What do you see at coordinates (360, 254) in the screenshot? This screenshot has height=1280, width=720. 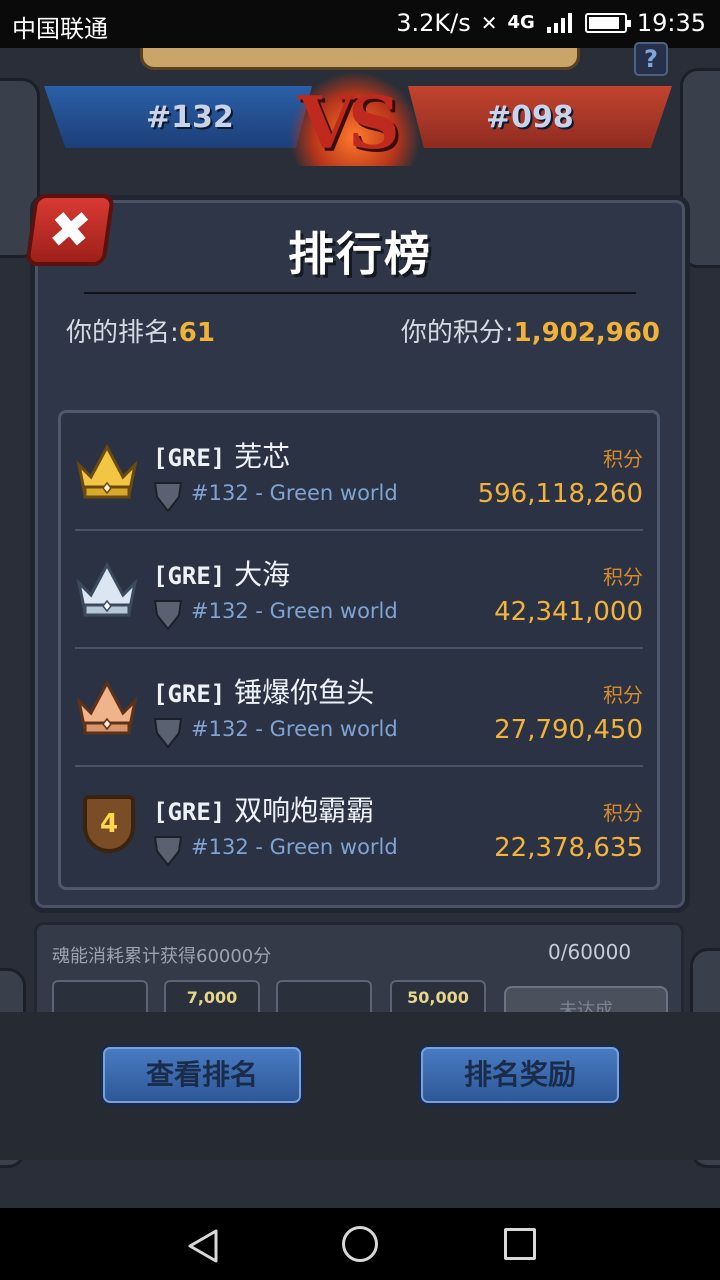 I see `modal-title: 排行榜` at bounding box center [360, 254].